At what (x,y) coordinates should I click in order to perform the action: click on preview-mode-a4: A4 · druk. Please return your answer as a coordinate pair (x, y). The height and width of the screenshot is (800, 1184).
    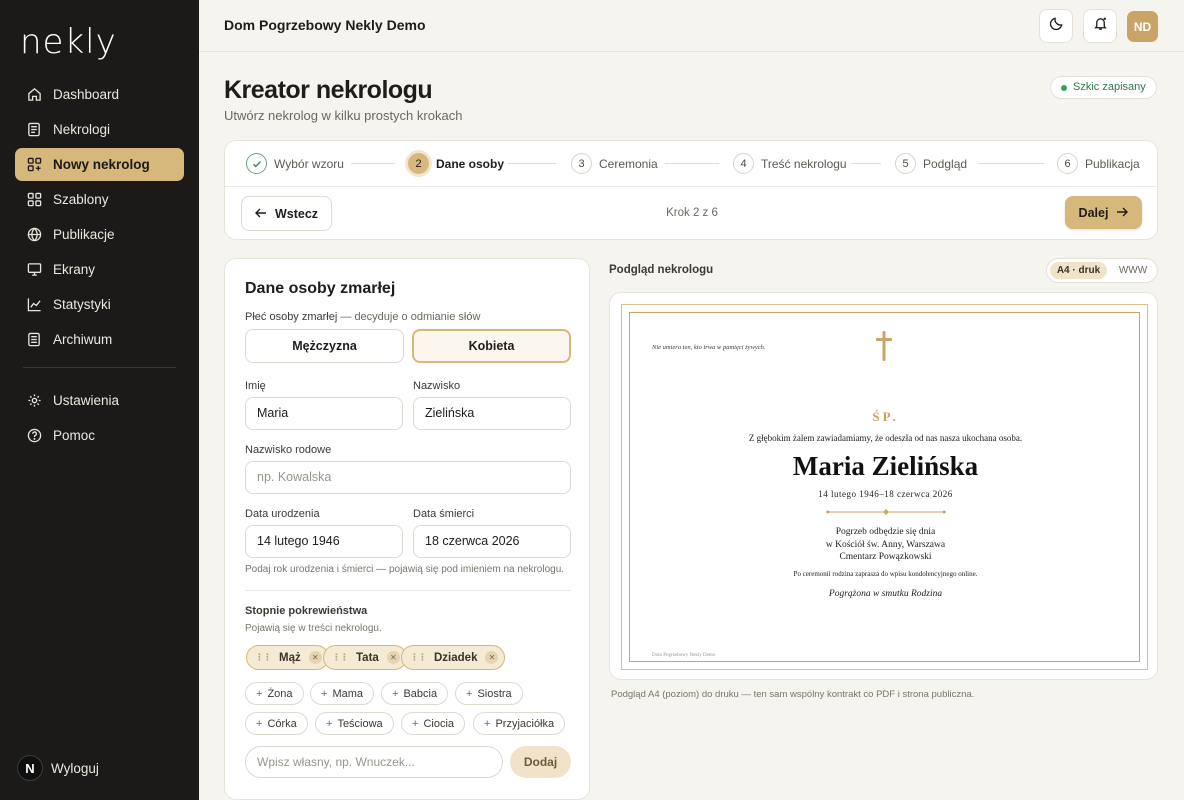
    Looking at the image, I should click on (1078, 270).